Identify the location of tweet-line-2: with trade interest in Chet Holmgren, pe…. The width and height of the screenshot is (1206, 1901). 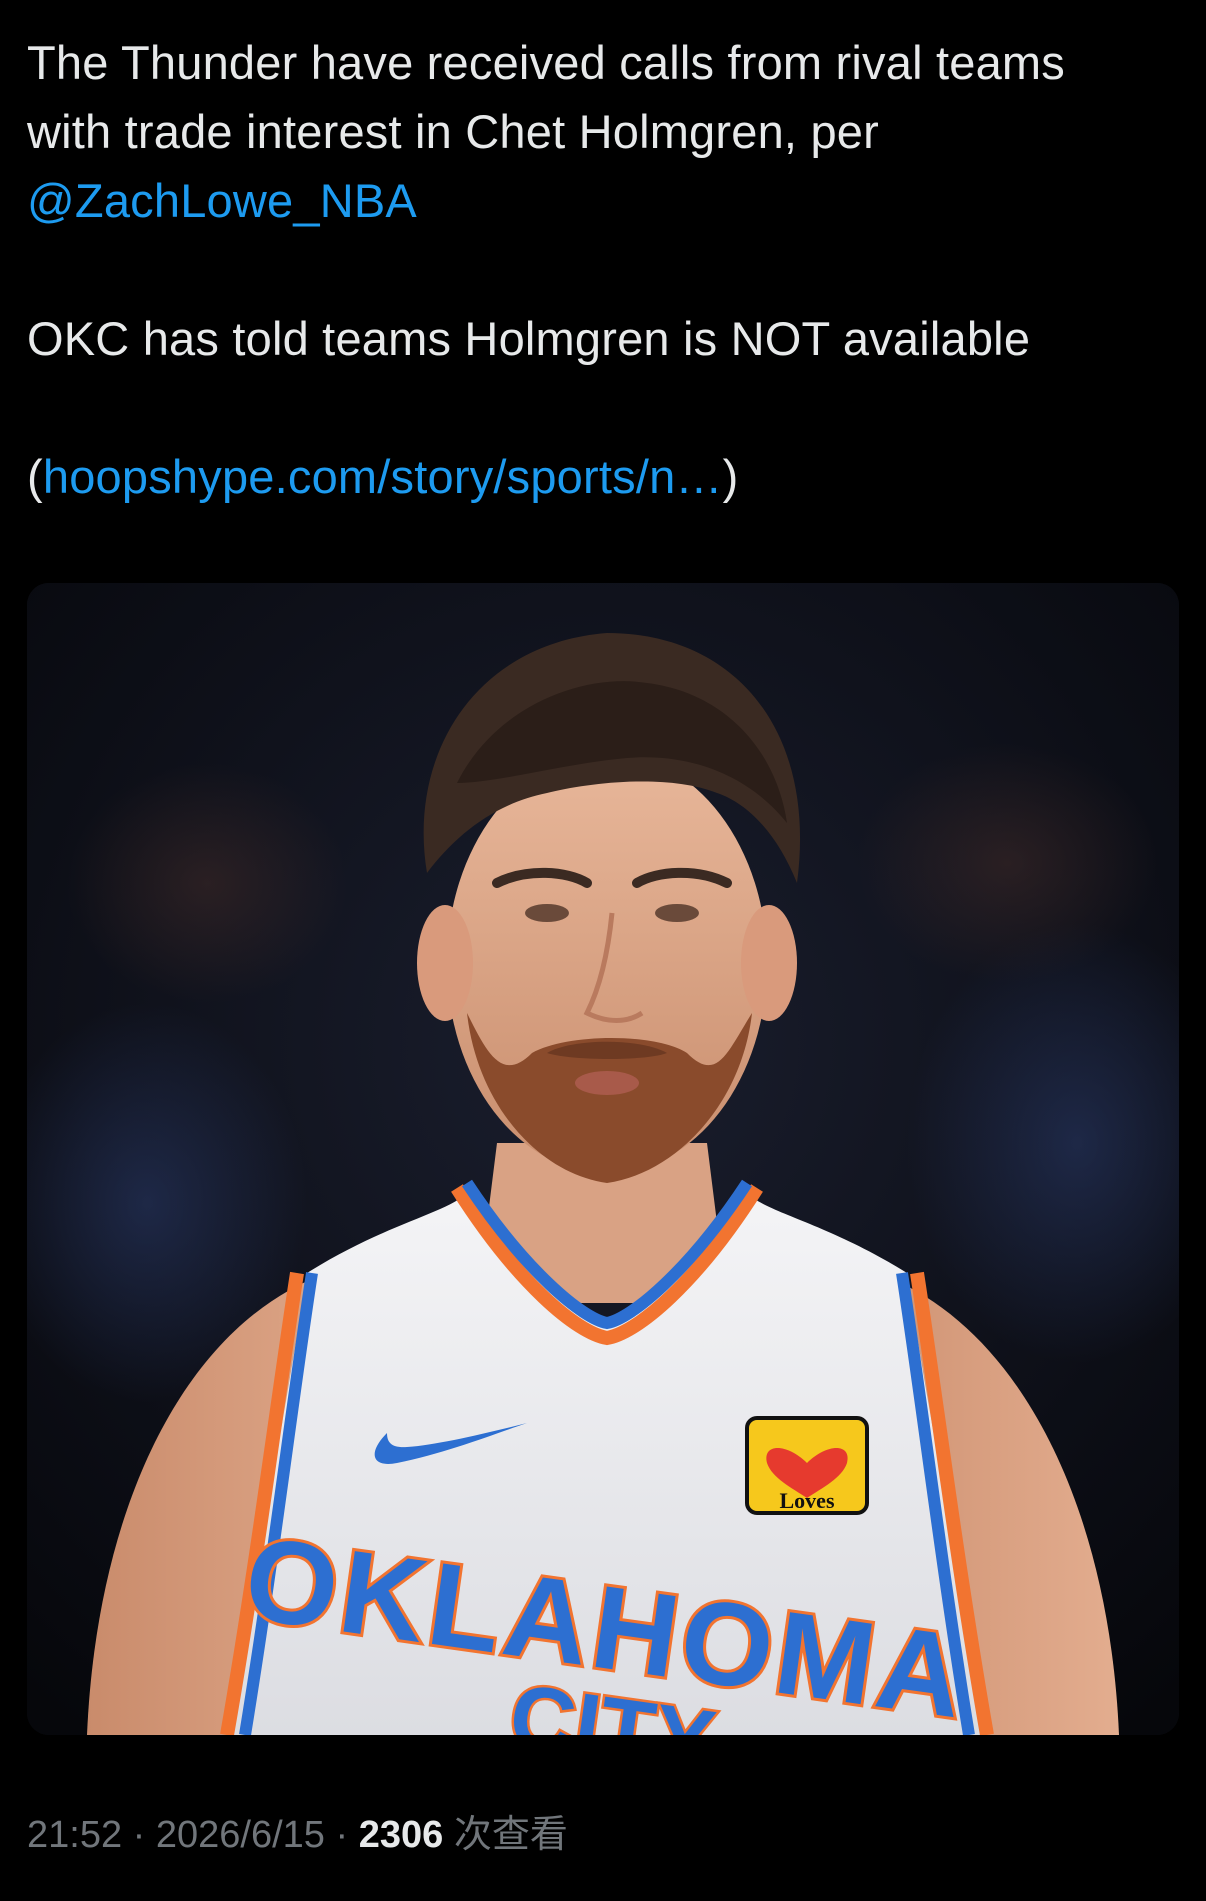
(453, 131).